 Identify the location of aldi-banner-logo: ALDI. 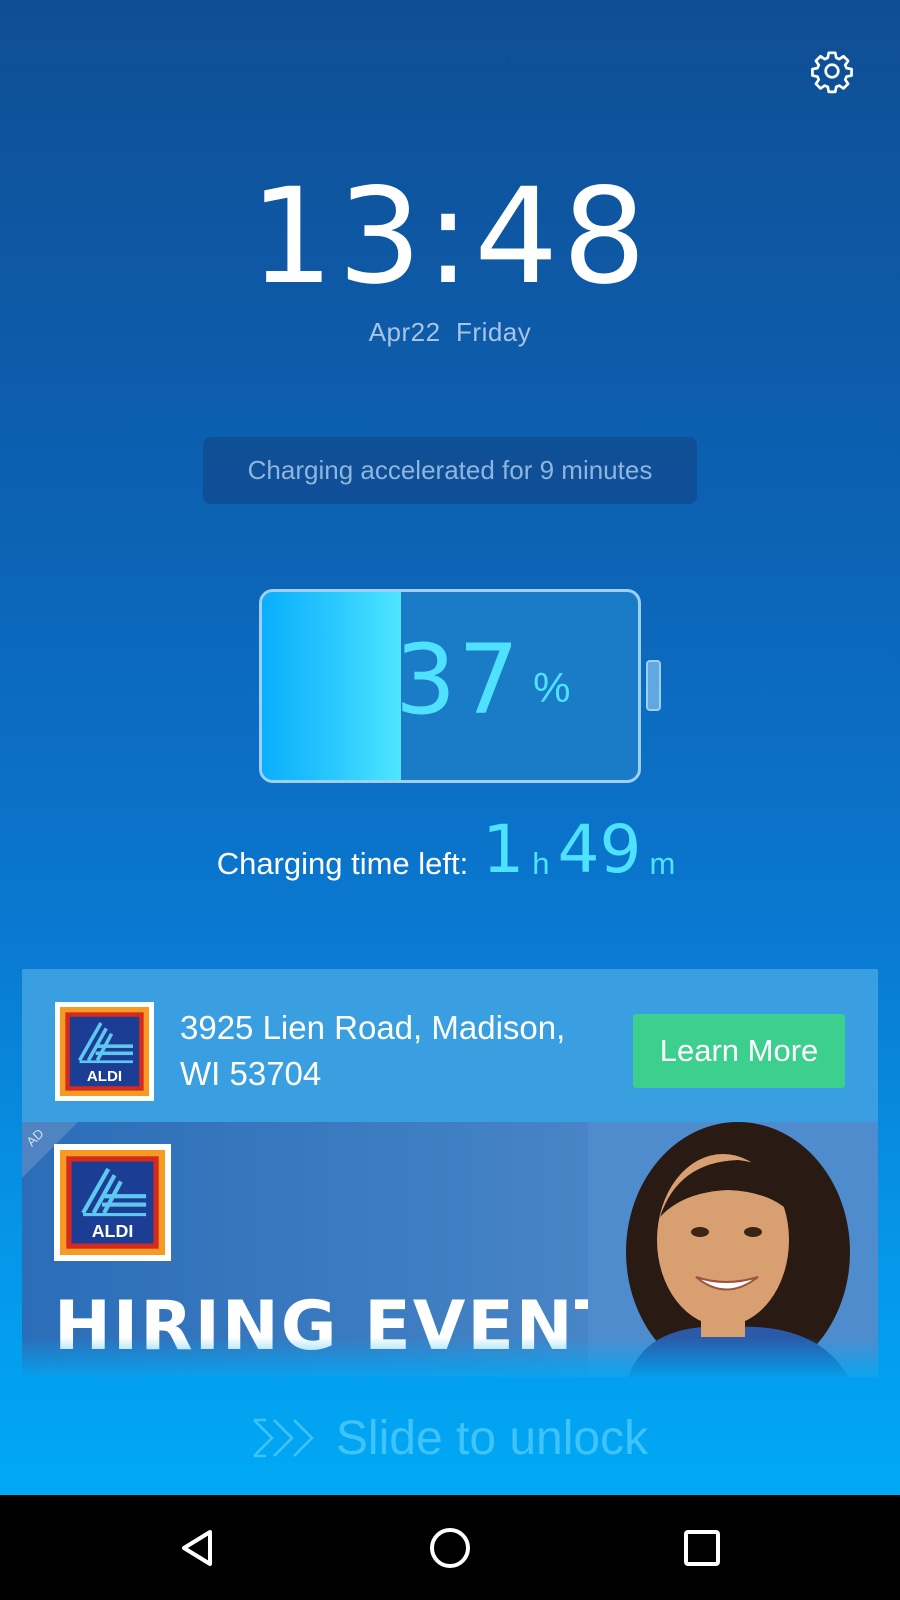
(112, 1202).